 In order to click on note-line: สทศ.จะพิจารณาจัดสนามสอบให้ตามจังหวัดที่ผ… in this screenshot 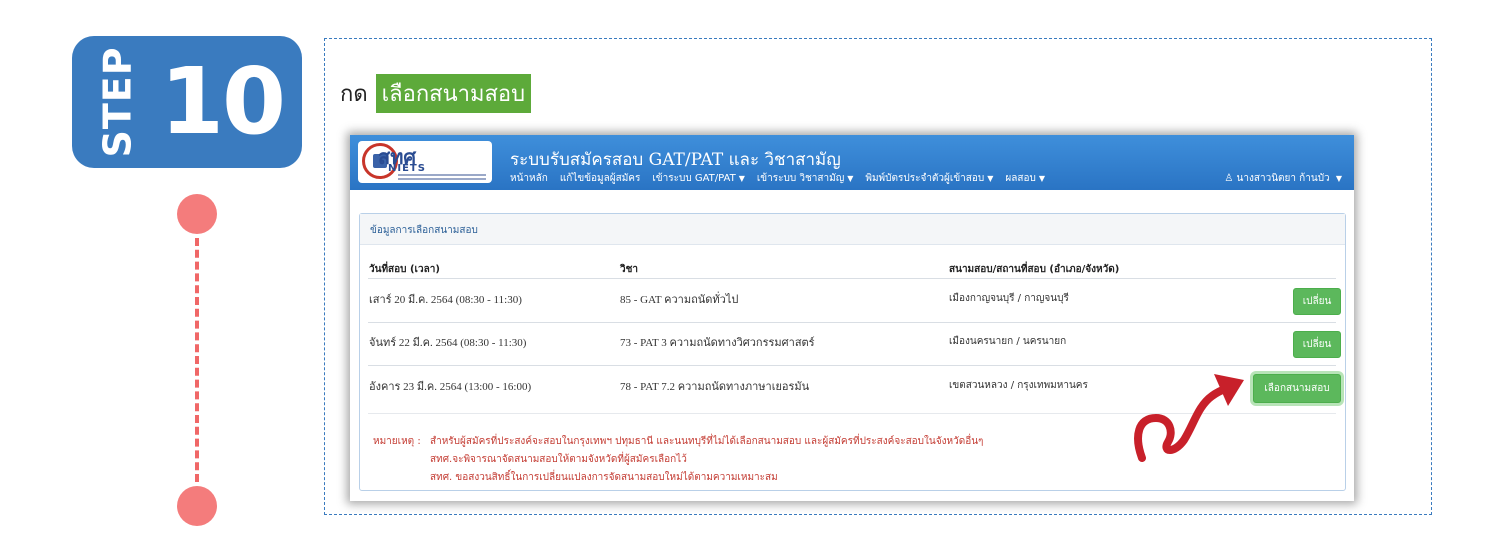, I will do `click(558, 459)`.